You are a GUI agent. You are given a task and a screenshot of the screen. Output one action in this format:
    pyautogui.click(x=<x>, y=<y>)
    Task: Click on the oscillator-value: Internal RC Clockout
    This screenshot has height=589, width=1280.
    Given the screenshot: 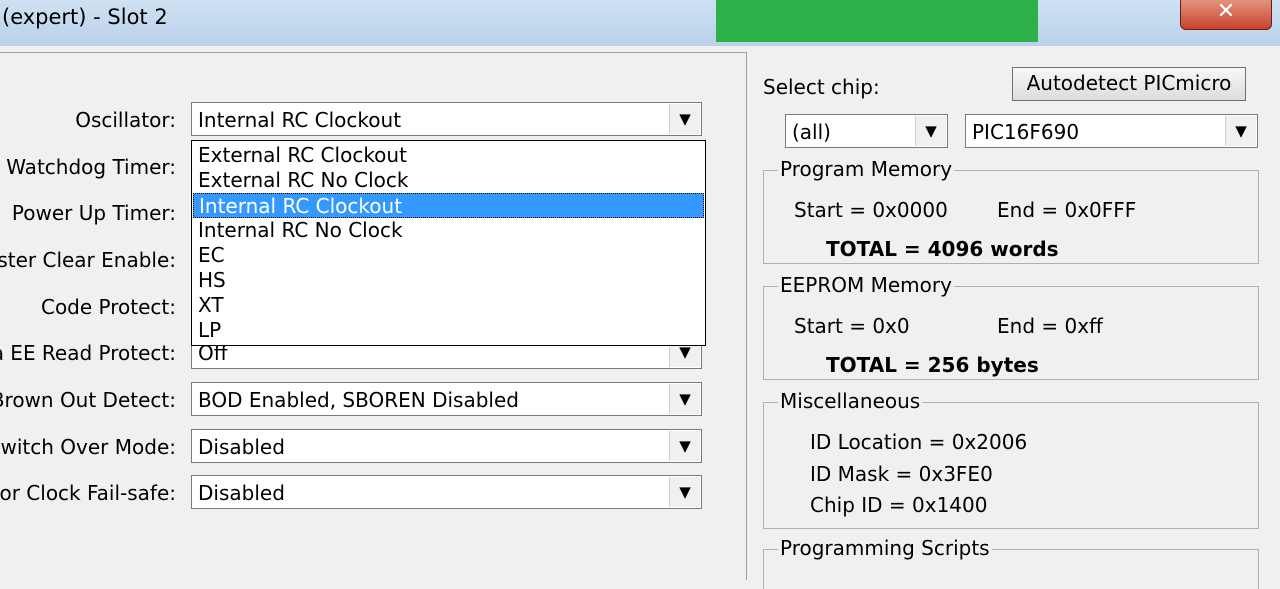 What is the action you would take?
    pyautogui.click(x=300, y=120)
    